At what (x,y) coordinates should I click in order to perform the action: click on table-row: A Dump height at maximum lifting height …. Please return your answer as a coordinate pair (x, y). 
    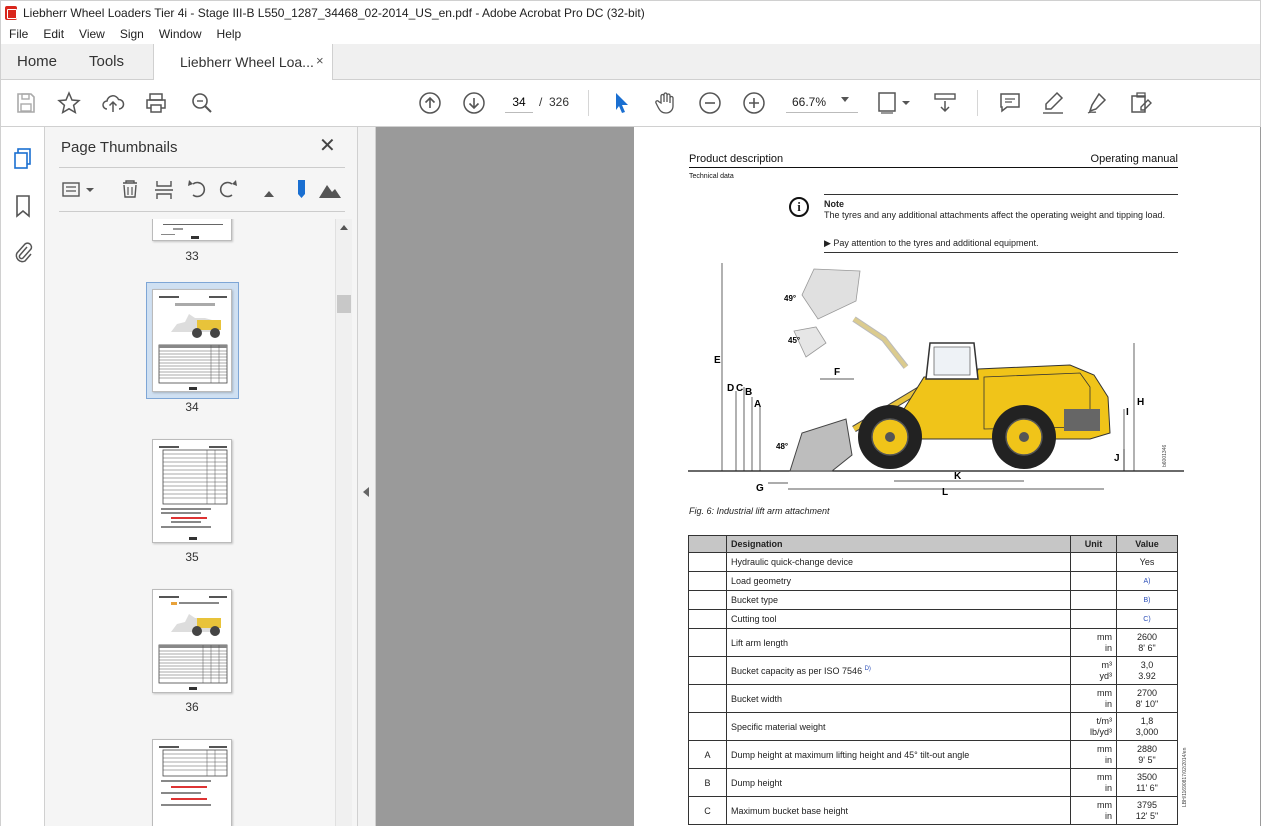
    Looking at the image, I should click on (933, 754).